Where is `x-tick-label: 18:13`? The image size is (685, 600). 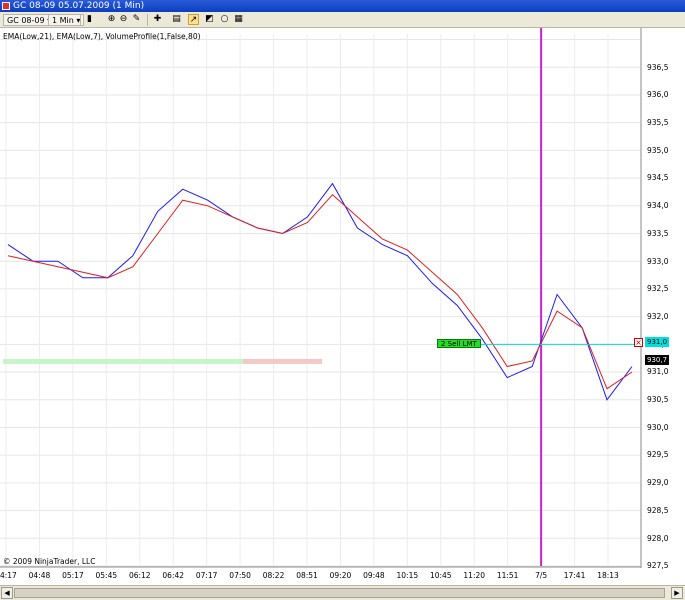
x-tick-label: 18:13 is located at coordinates (608, 575).